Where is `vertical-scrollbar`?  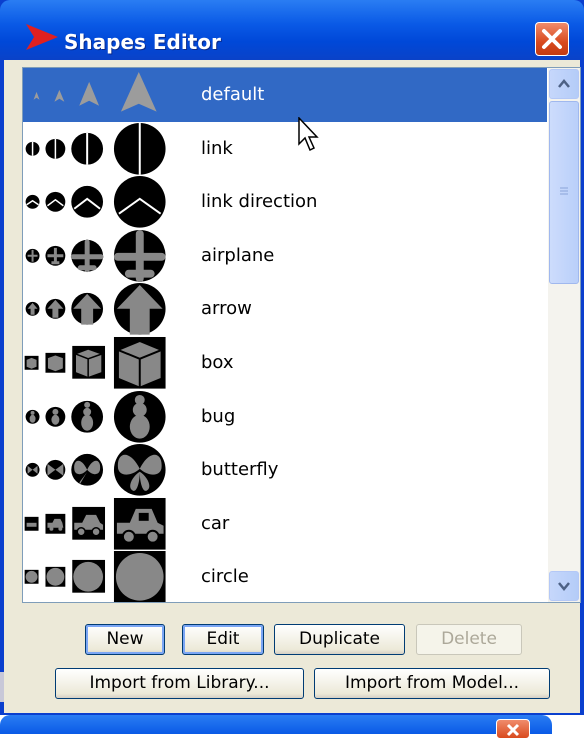 vertical-scrollbar is located at coordinates (564, 335).